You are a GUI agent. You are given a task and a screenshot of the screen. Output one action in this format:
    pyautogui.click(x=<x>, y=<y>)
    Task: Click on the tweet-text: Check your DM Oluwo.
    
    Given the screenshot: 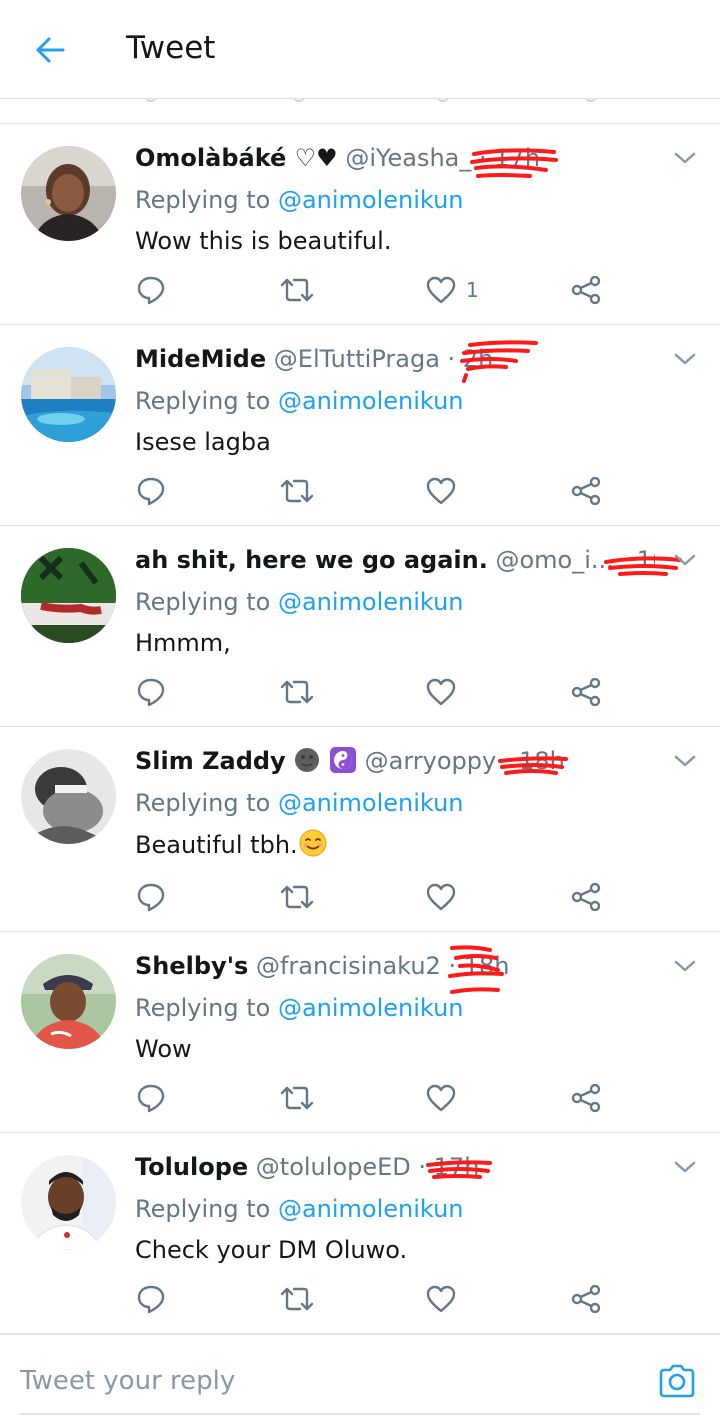 What is the action you would take?
    pyautogui.click(x=271, y=1250)
    